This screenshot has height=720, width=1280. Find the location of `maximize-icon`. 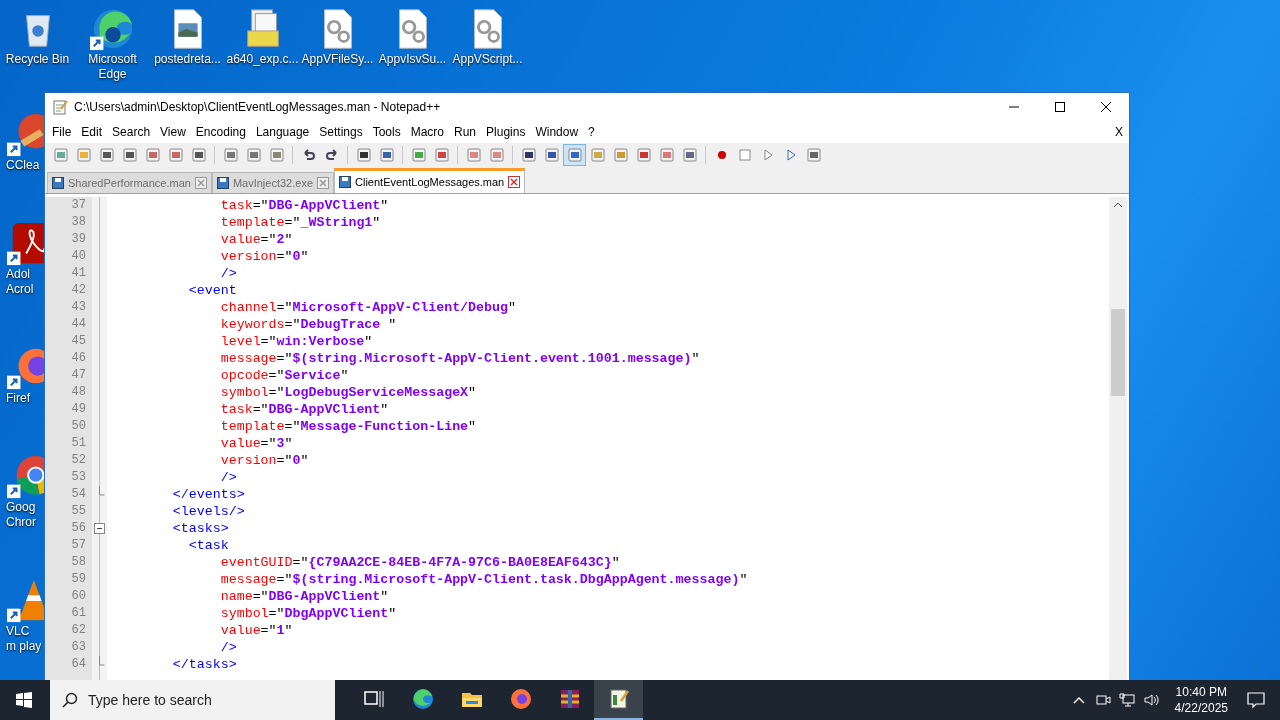

maximize-icon is located at coordinates (1060, 107).